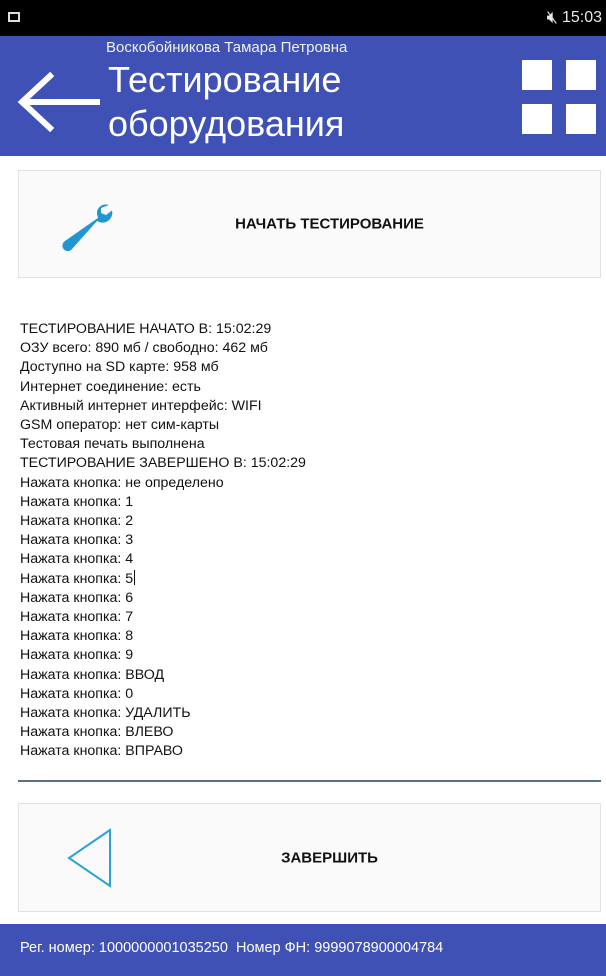  What do you see at coordinates (110, 386) in the screenshot?
I see `log-line: Интернет соединение: есть` at bounding box center [110, 386].